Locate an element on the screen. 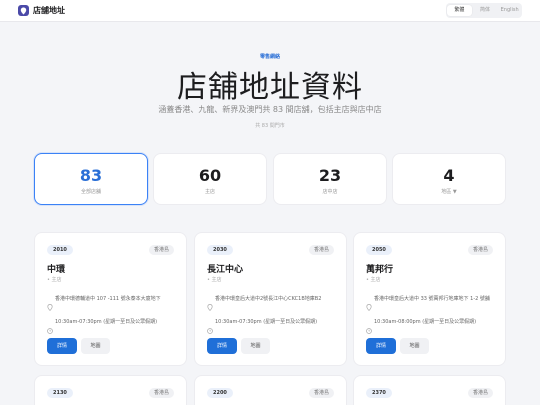  hours-row: 10:30am-08:00pm (星期一至日及公眾假期) is located at coordinates (431, 328).